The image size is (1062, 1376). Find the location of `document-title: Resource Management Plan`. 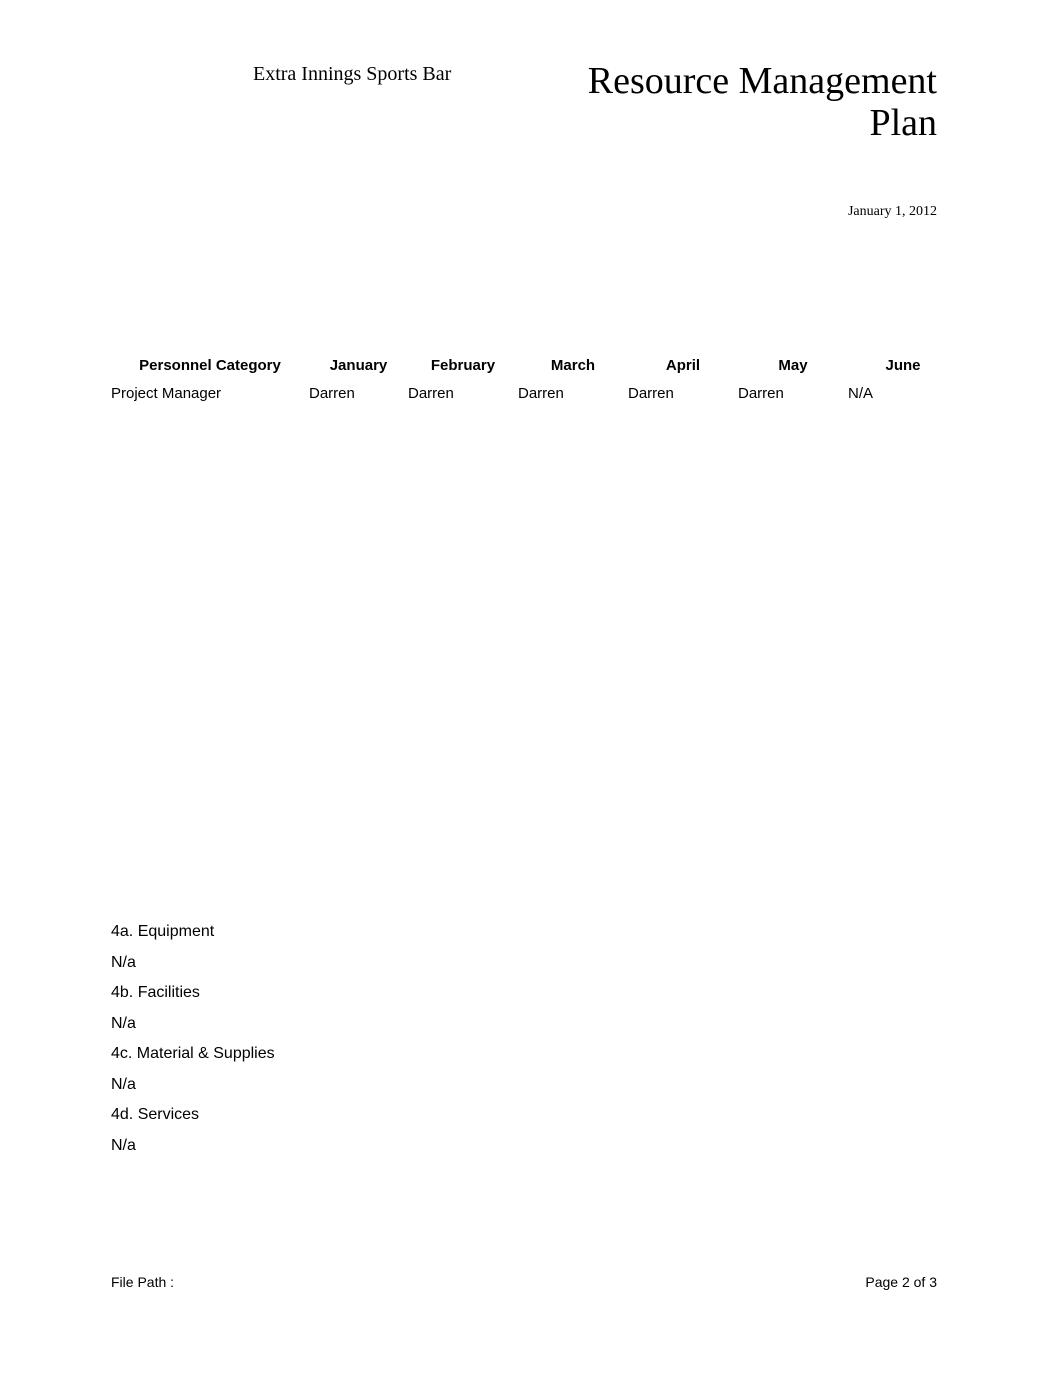

document-title: Resource Management Plan is located at coordinates (762, 102).